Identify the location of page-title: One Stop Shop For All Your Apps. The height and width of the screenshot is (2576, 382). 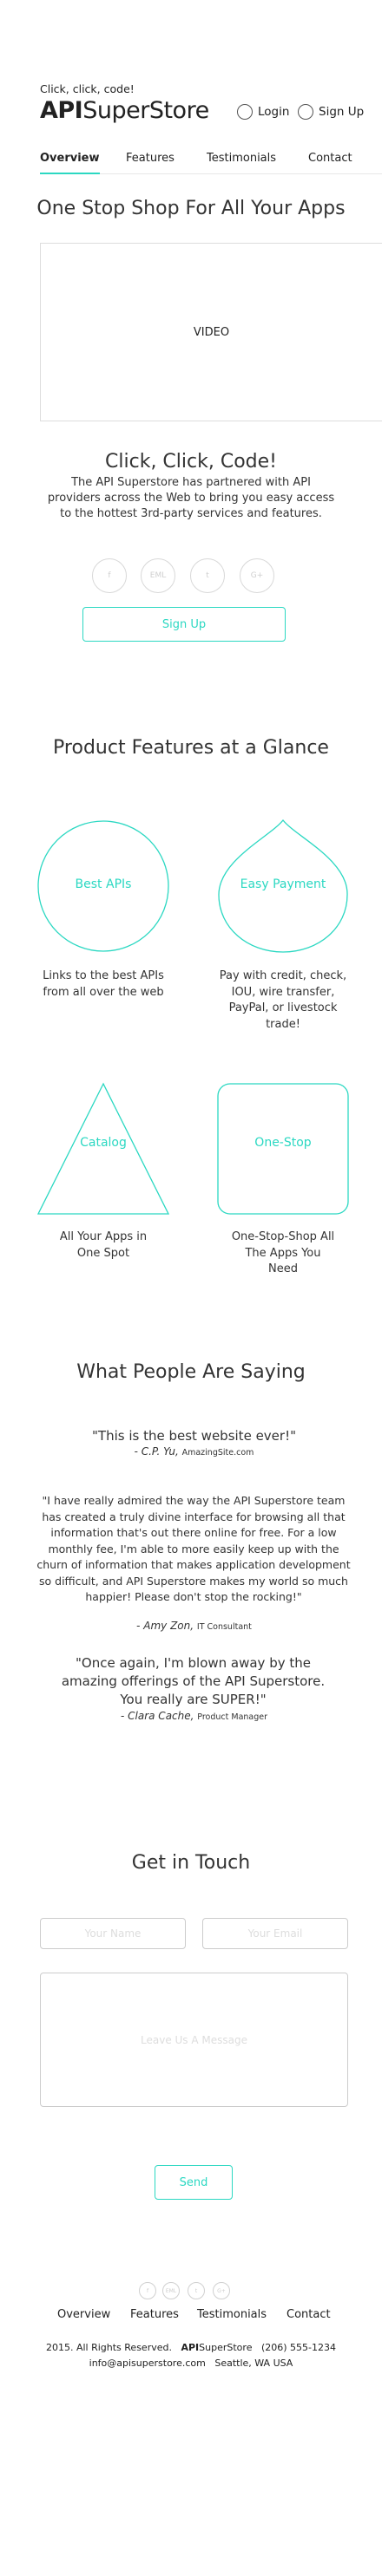
(191, 209).